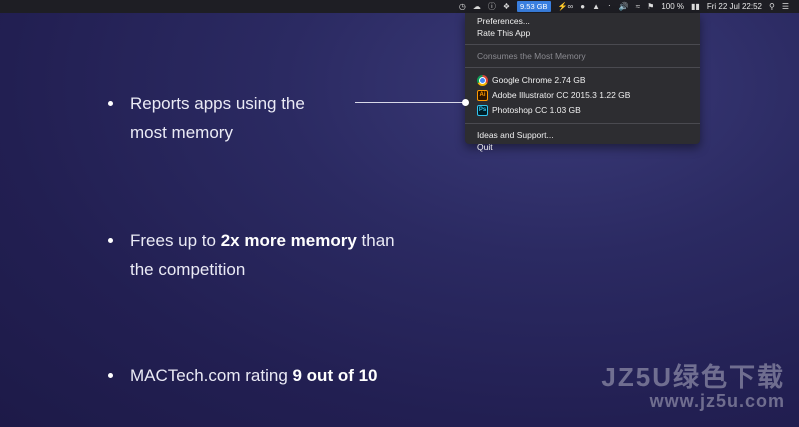 The width and height of the screenshot is (799, 427). I want to click on illustrator-icon: Ai, so click(482, 95).